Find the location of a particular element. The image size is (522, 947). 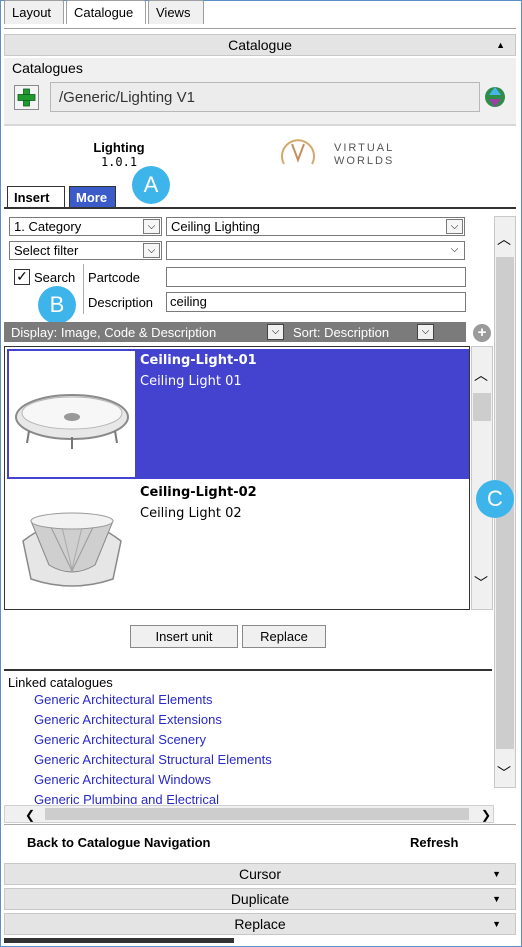

insert-unit-label: Insert unit is located at coordinates (184, 636).